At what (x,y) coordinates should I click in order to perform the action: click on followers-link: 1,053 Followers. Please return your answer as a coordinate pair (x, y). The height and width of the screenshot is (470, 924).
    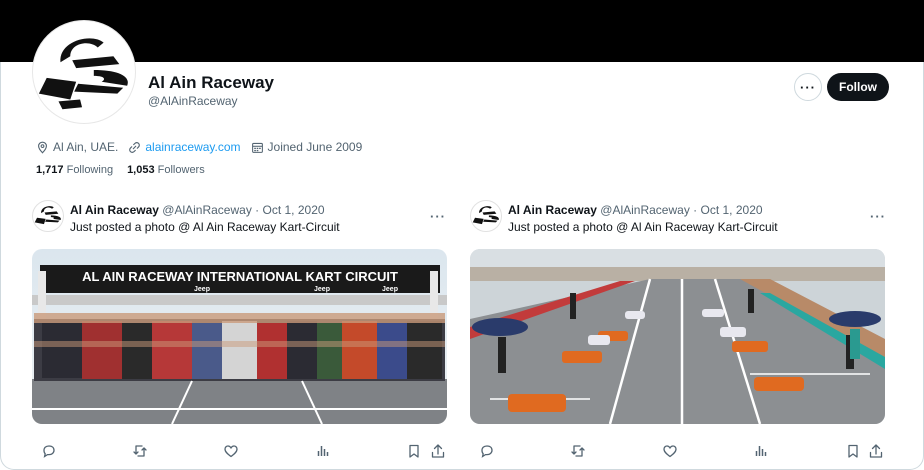
    Looking at the image, I should click on (166, 170).